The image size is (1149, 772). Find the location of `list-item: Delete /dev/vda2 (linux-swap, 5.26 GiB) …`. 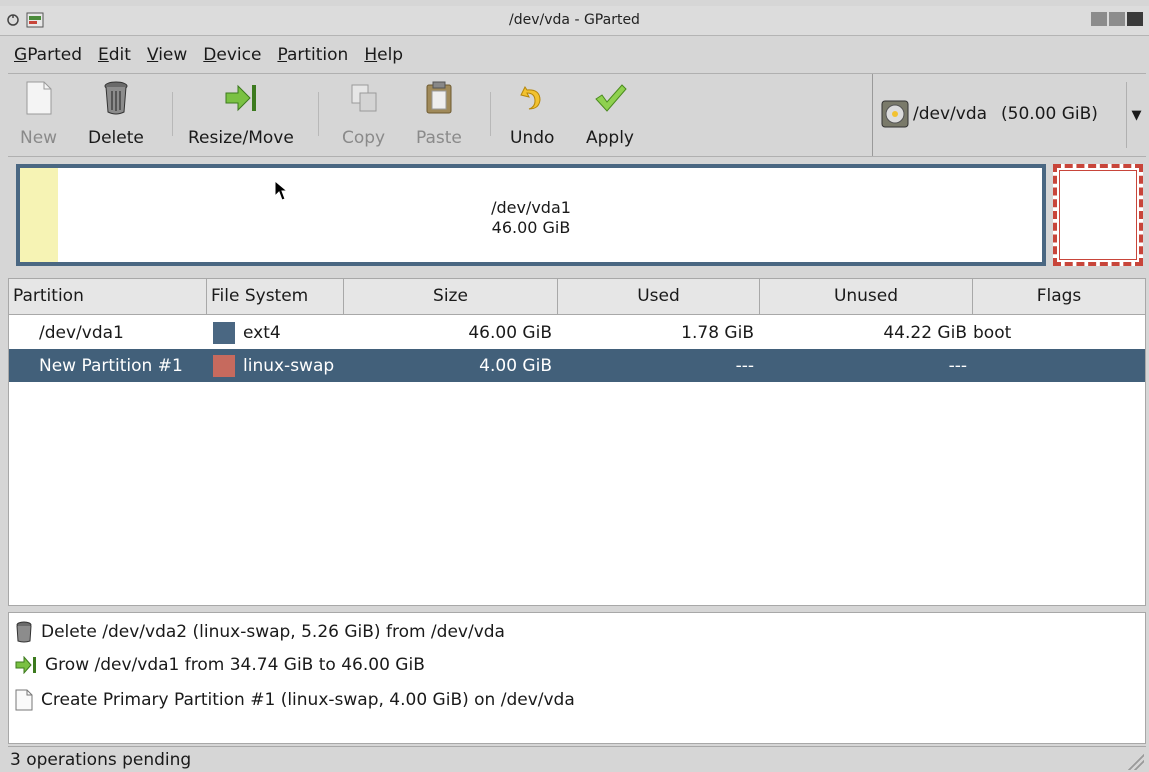

list-item: Delete /dev/vda2 (linux-swap, 5.26 GiB) … is located at coordinates (260, 632).